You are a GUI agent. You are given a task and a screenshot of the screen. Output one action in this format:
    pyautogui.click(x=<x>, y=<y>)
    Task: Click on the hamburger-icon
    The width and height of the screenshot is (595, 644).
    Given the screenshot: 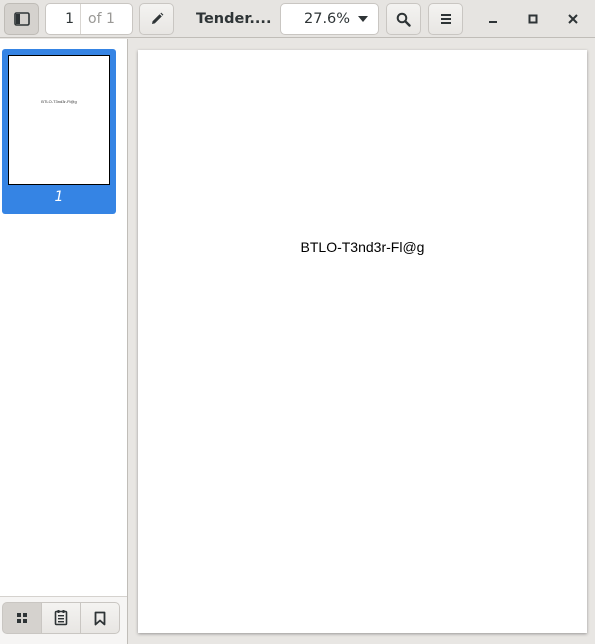 What is the action you would take?
    pyautogui.click(x=445, y=19)
    